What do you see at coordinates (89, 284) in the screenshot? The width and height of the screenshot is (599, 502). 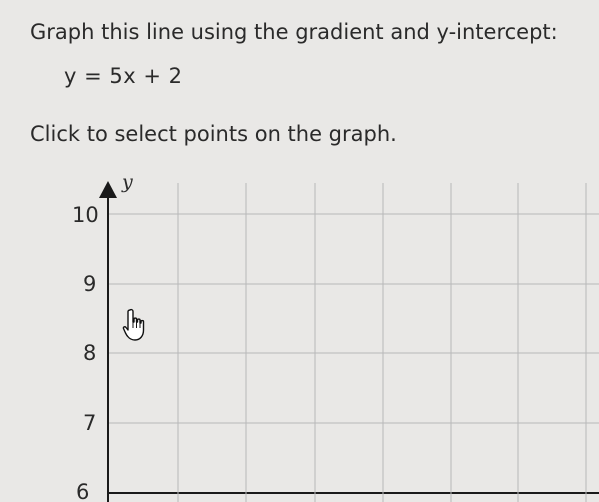 I see `y-tick-9: 9` at bounding box center [89, 284].